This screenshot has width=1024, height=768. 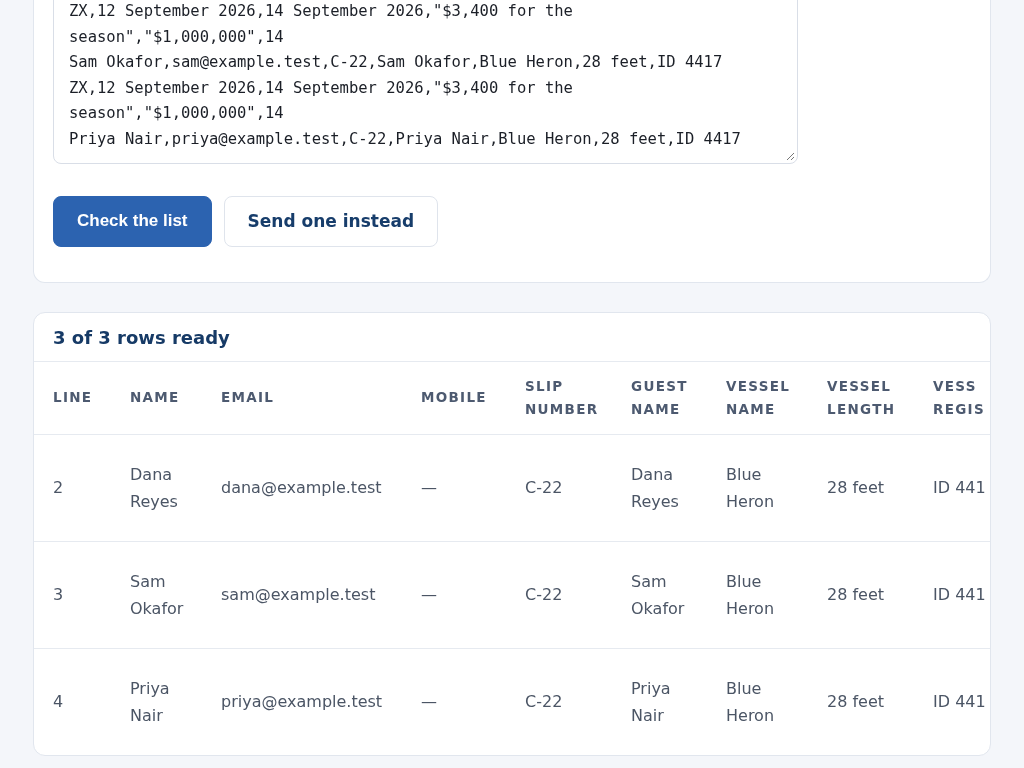 I want to click on check-button: Check the list, so click(x=132, y=221).